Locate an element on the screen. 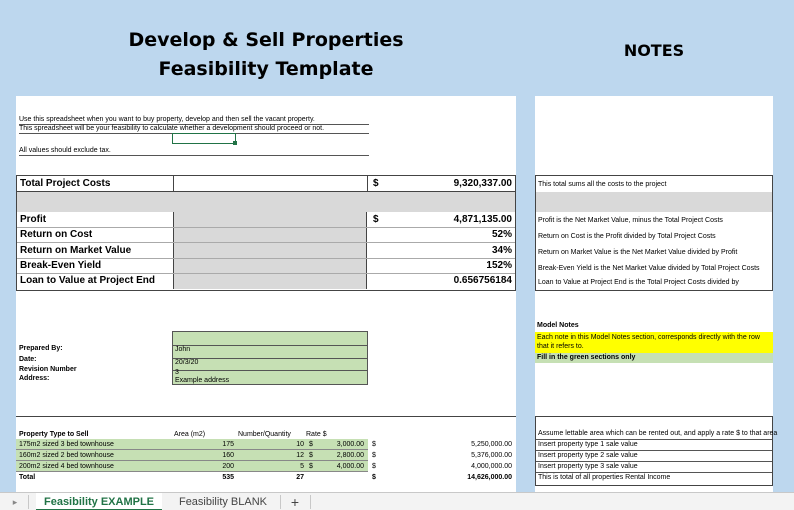  ltv-value: 0.656756184 is located at coordinates (482, 280).